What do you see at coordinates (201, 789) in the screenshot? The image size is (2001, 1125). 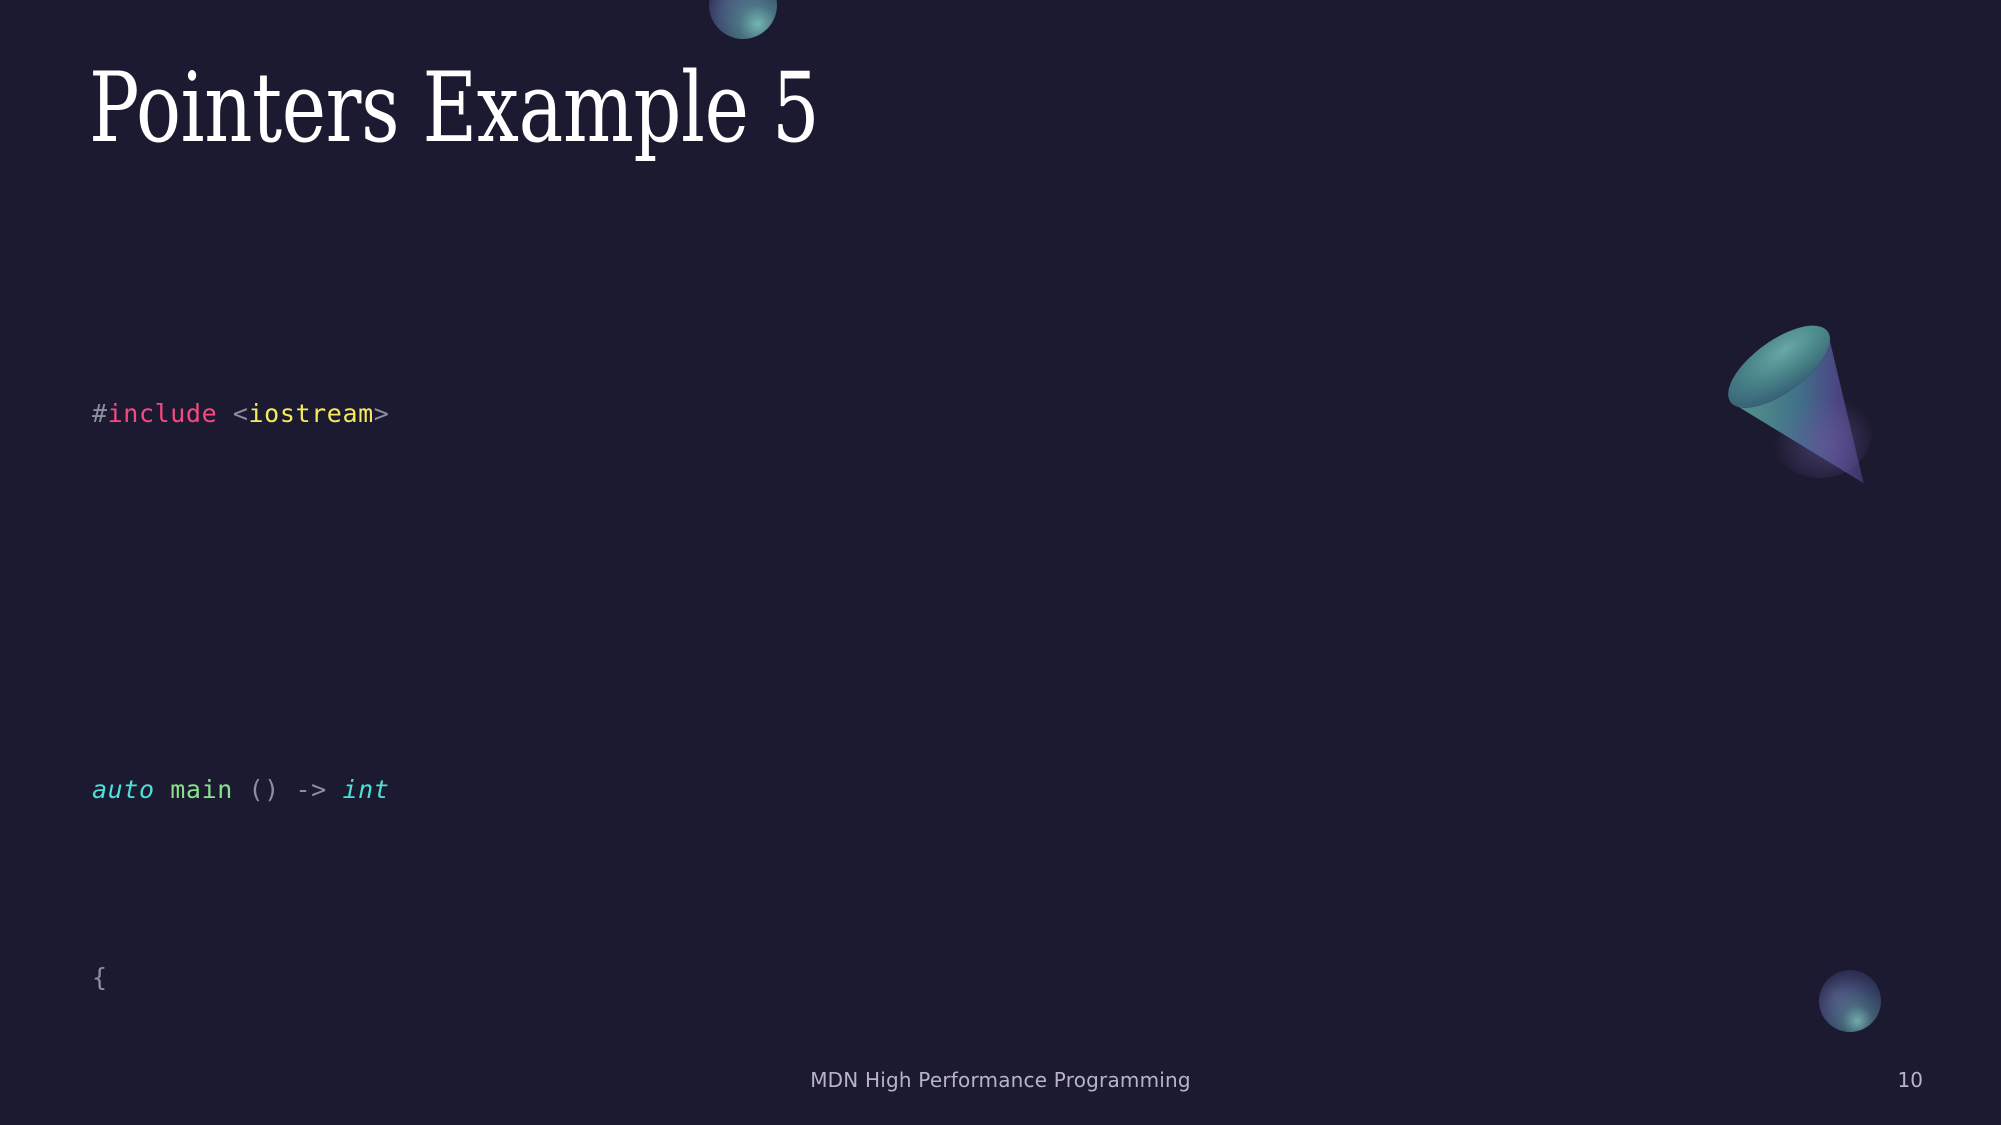 I see `code-token-main: main` at bounding box center [201, 789].